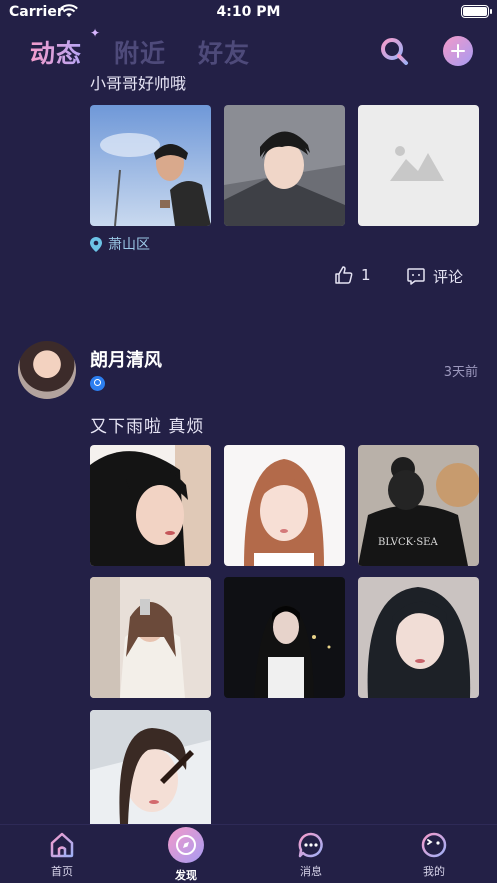 The image size is (497, 883). Describe the element at coordinates (56, 52) in the screenshot. I see `tab-moments: 动态` at that location.